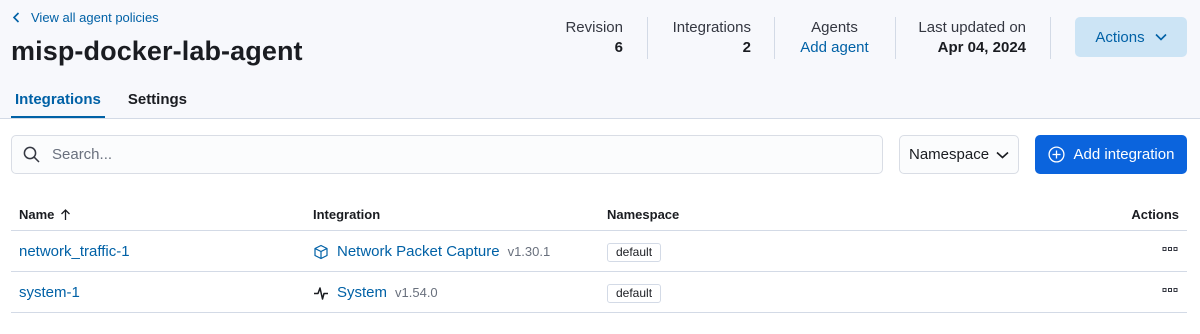 The height and width of the screenshot is (334, 1200). Describe the element at coordinates (1155, 214) in the screenshot. I see `column-header-actions: Actions` at that location.